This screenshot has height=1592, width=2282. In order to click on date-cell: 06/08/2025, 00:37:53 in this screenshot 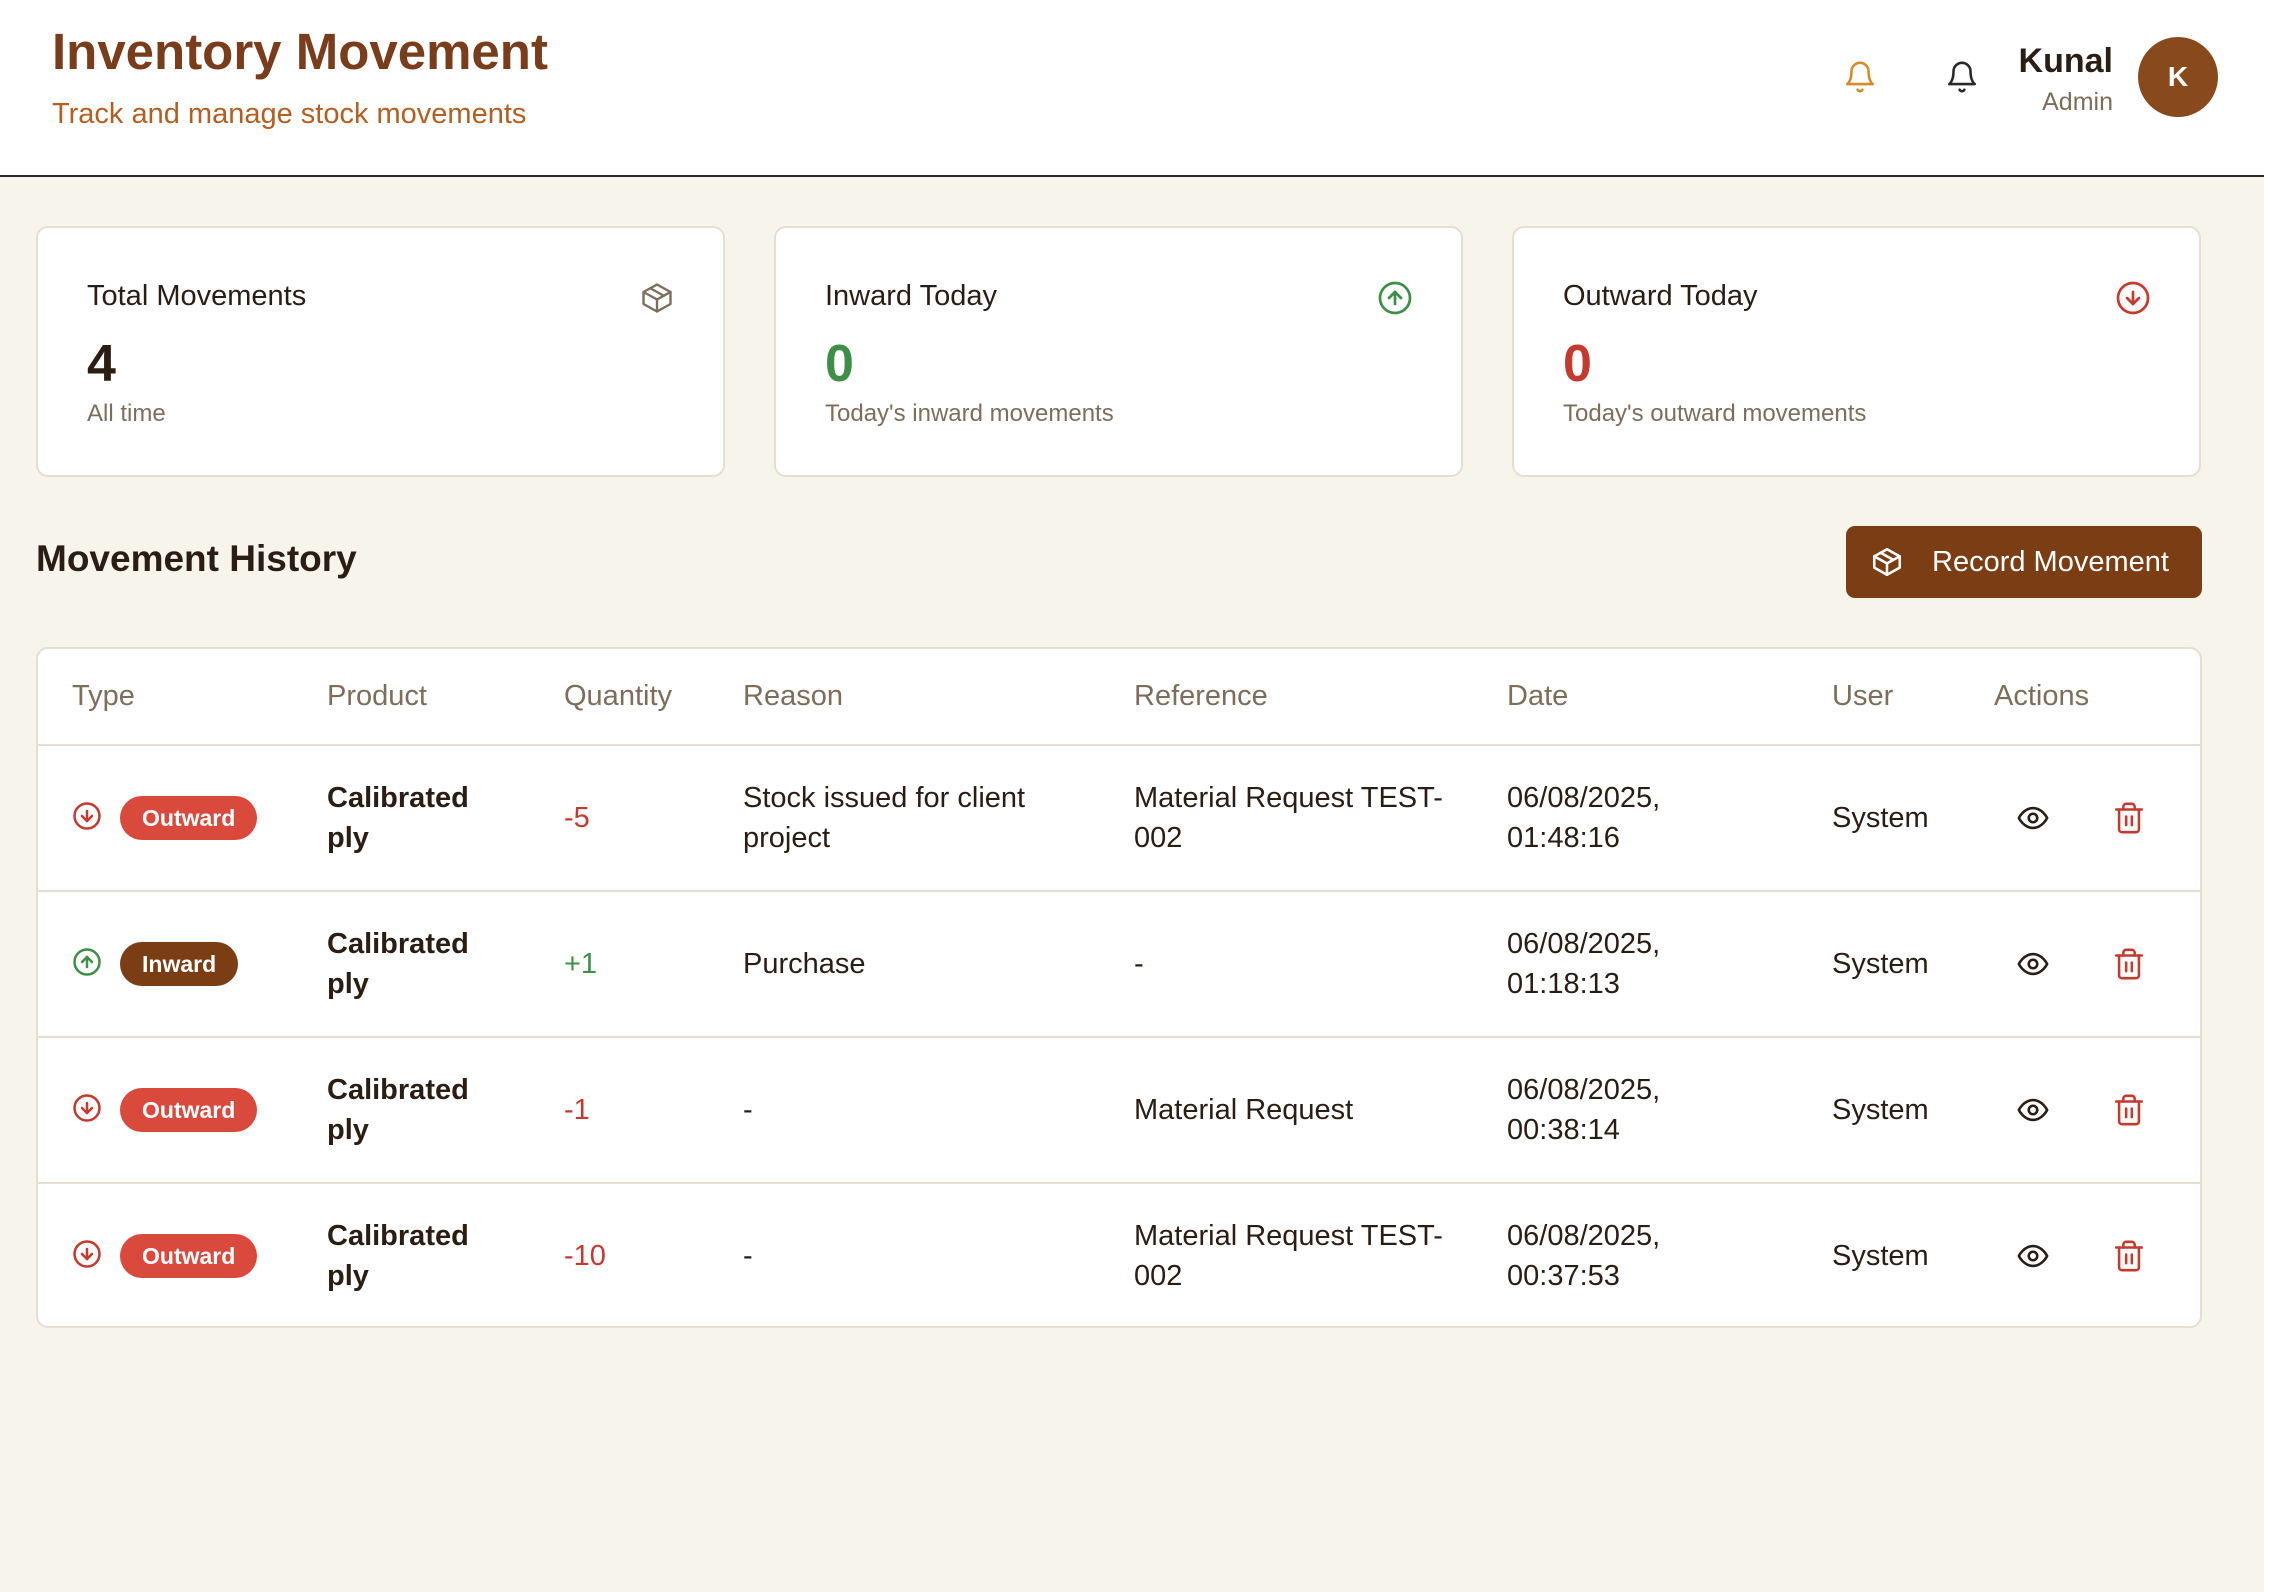, I will do `click(1584, 1256)`.